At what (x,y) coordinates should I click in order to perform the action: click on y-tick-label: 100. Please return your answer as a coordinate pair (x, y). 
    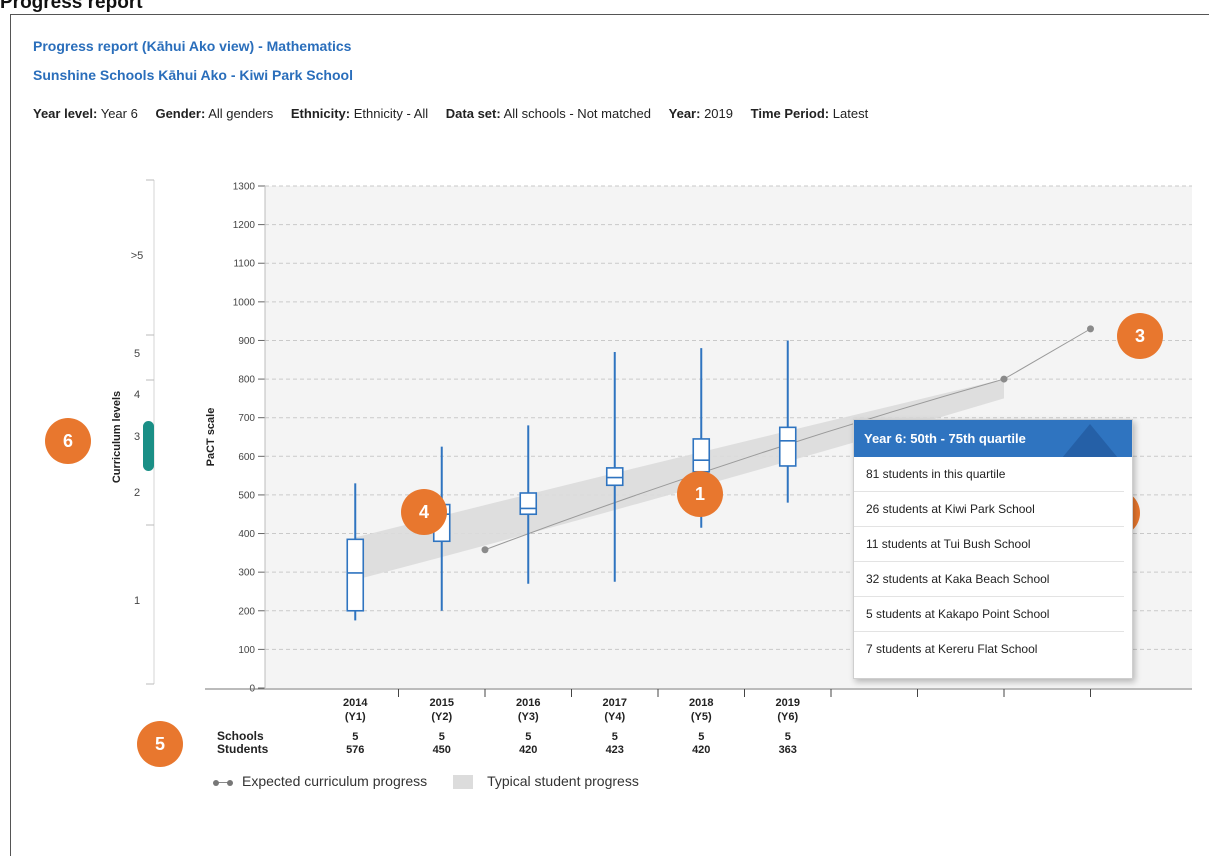
    Looking at the image, I should click on (246, 650).